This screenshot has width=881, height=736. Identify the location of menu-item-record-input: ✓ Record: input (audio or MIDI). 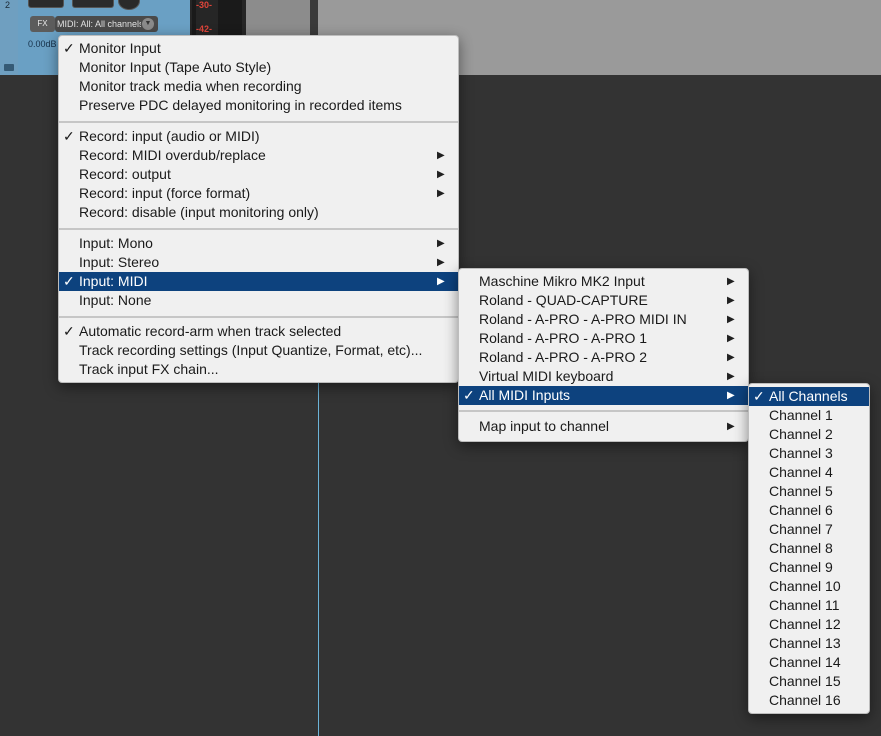
(258, 136).